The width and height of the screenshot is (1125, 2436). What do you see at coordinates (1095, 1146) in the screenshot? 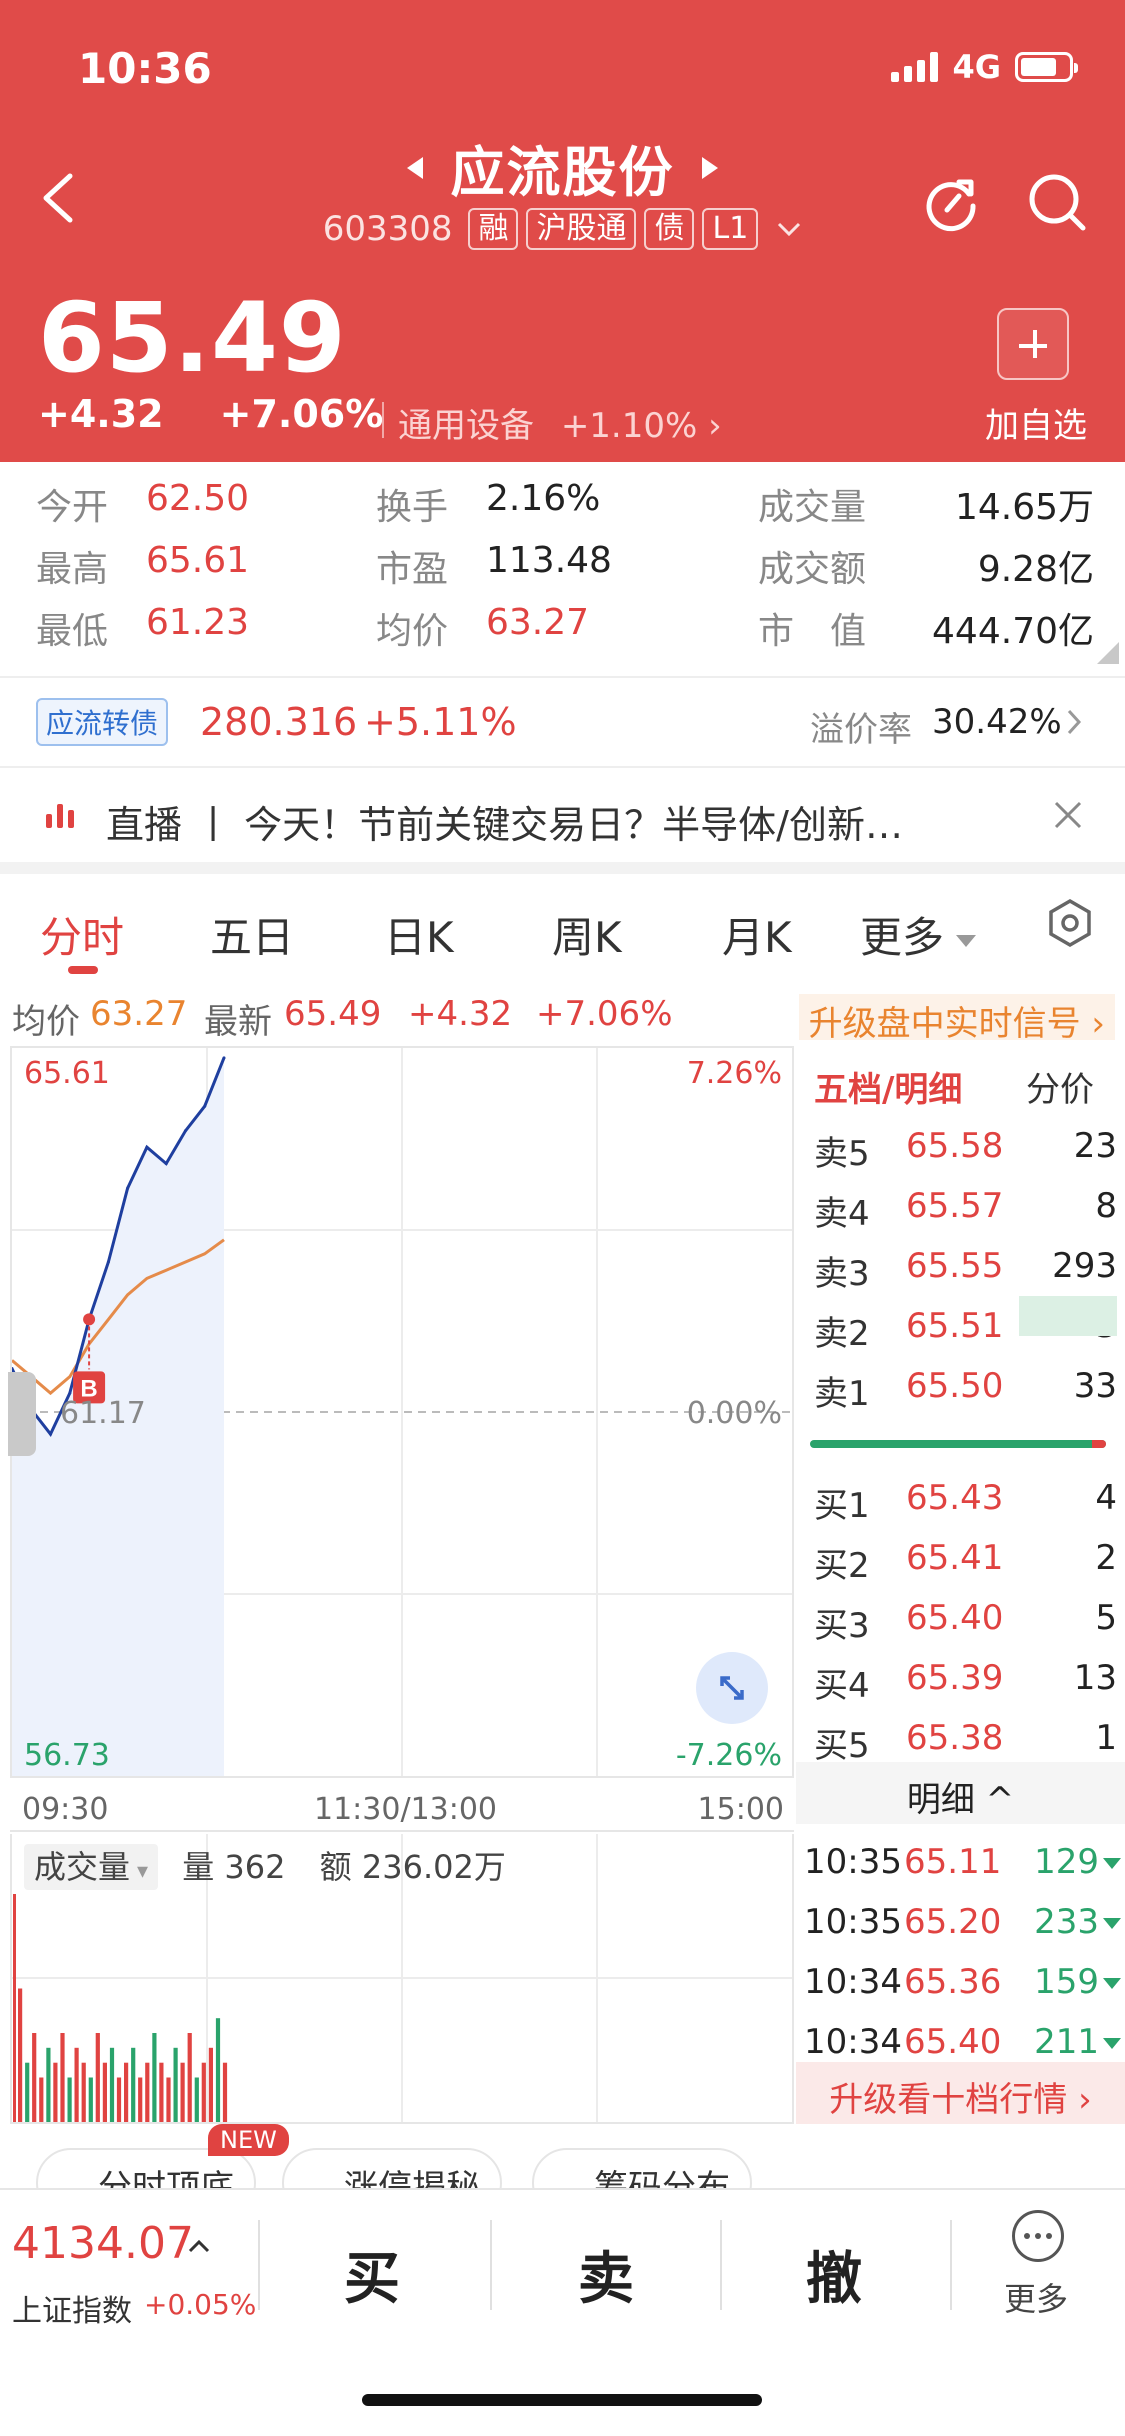
I see `level-qty: 23` at bounding box center [1095, 1146].